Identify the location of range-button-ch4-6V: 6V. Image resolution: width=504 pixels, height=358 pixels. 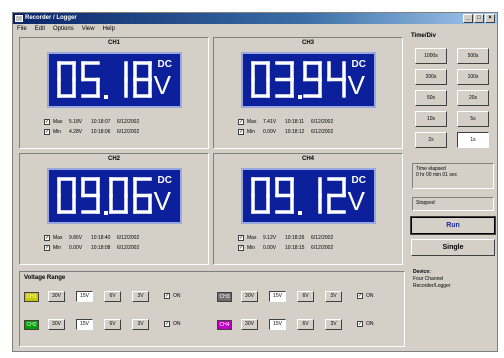
(305, 324).